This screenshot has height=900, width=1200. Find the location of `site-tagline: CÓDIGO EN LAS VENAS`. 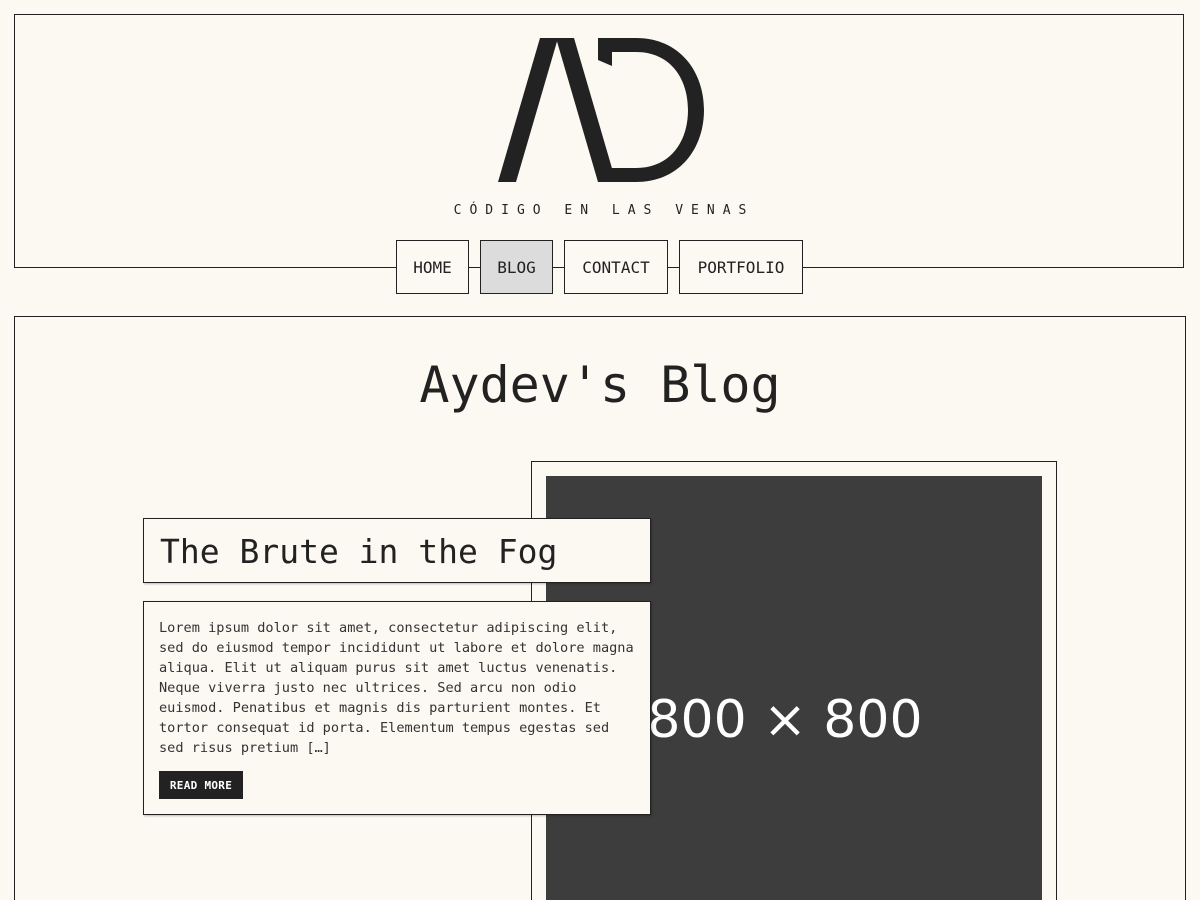

site-tagline: CÓDIGO EN LAS VENAS is located at coordinates (604, 210).